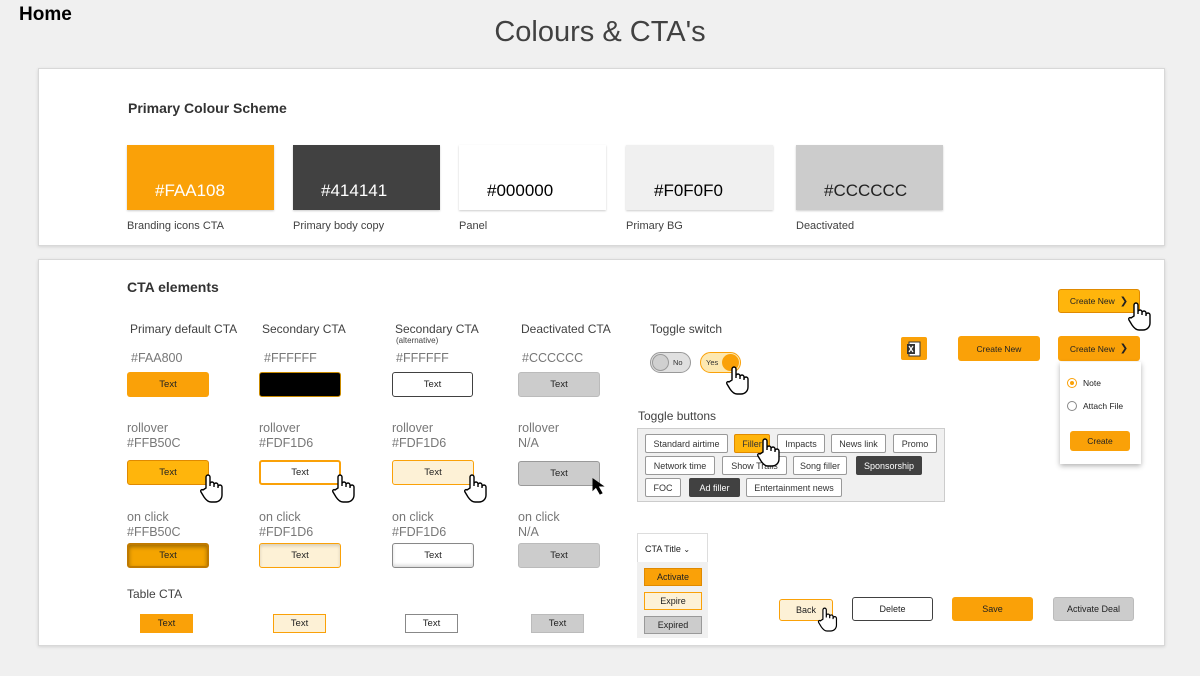 This screenshot has height=676, width=1200. I want to click on radio-note, so click(1072, 383).